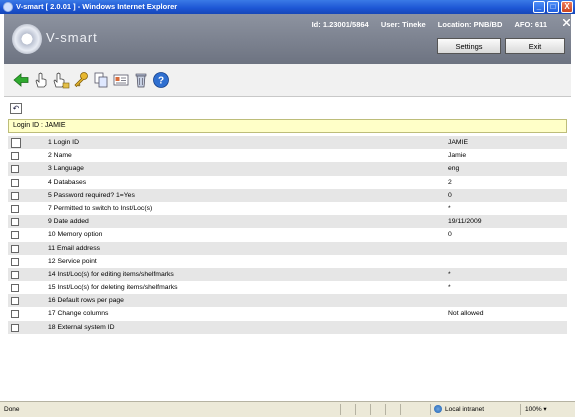  I want to click on field-value: Not allowed, so click(466, 314).